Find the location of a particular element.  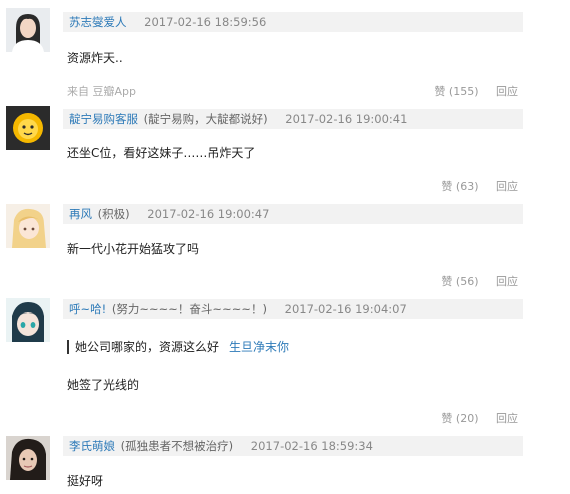

avatar-girl-dark-hair-icon is located at coordinates (28, 458).